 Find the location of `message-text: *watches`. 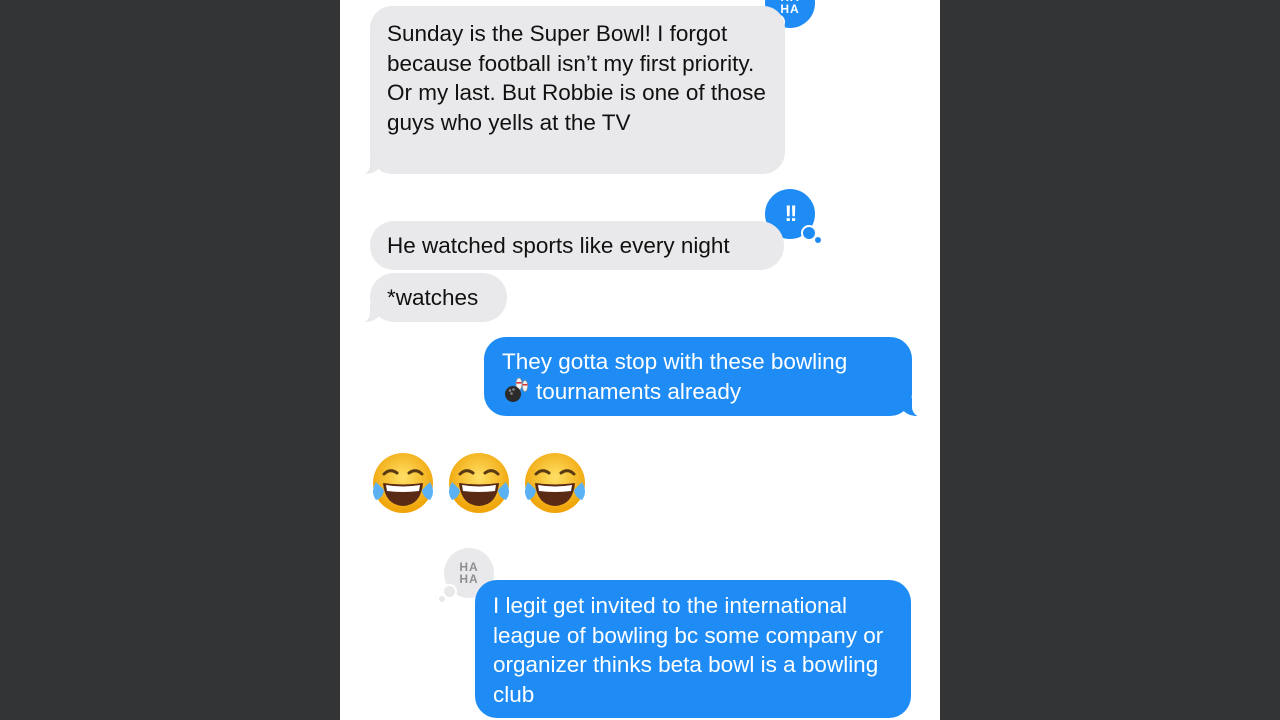

message-text: *watches is located at coordinates (433, 297).